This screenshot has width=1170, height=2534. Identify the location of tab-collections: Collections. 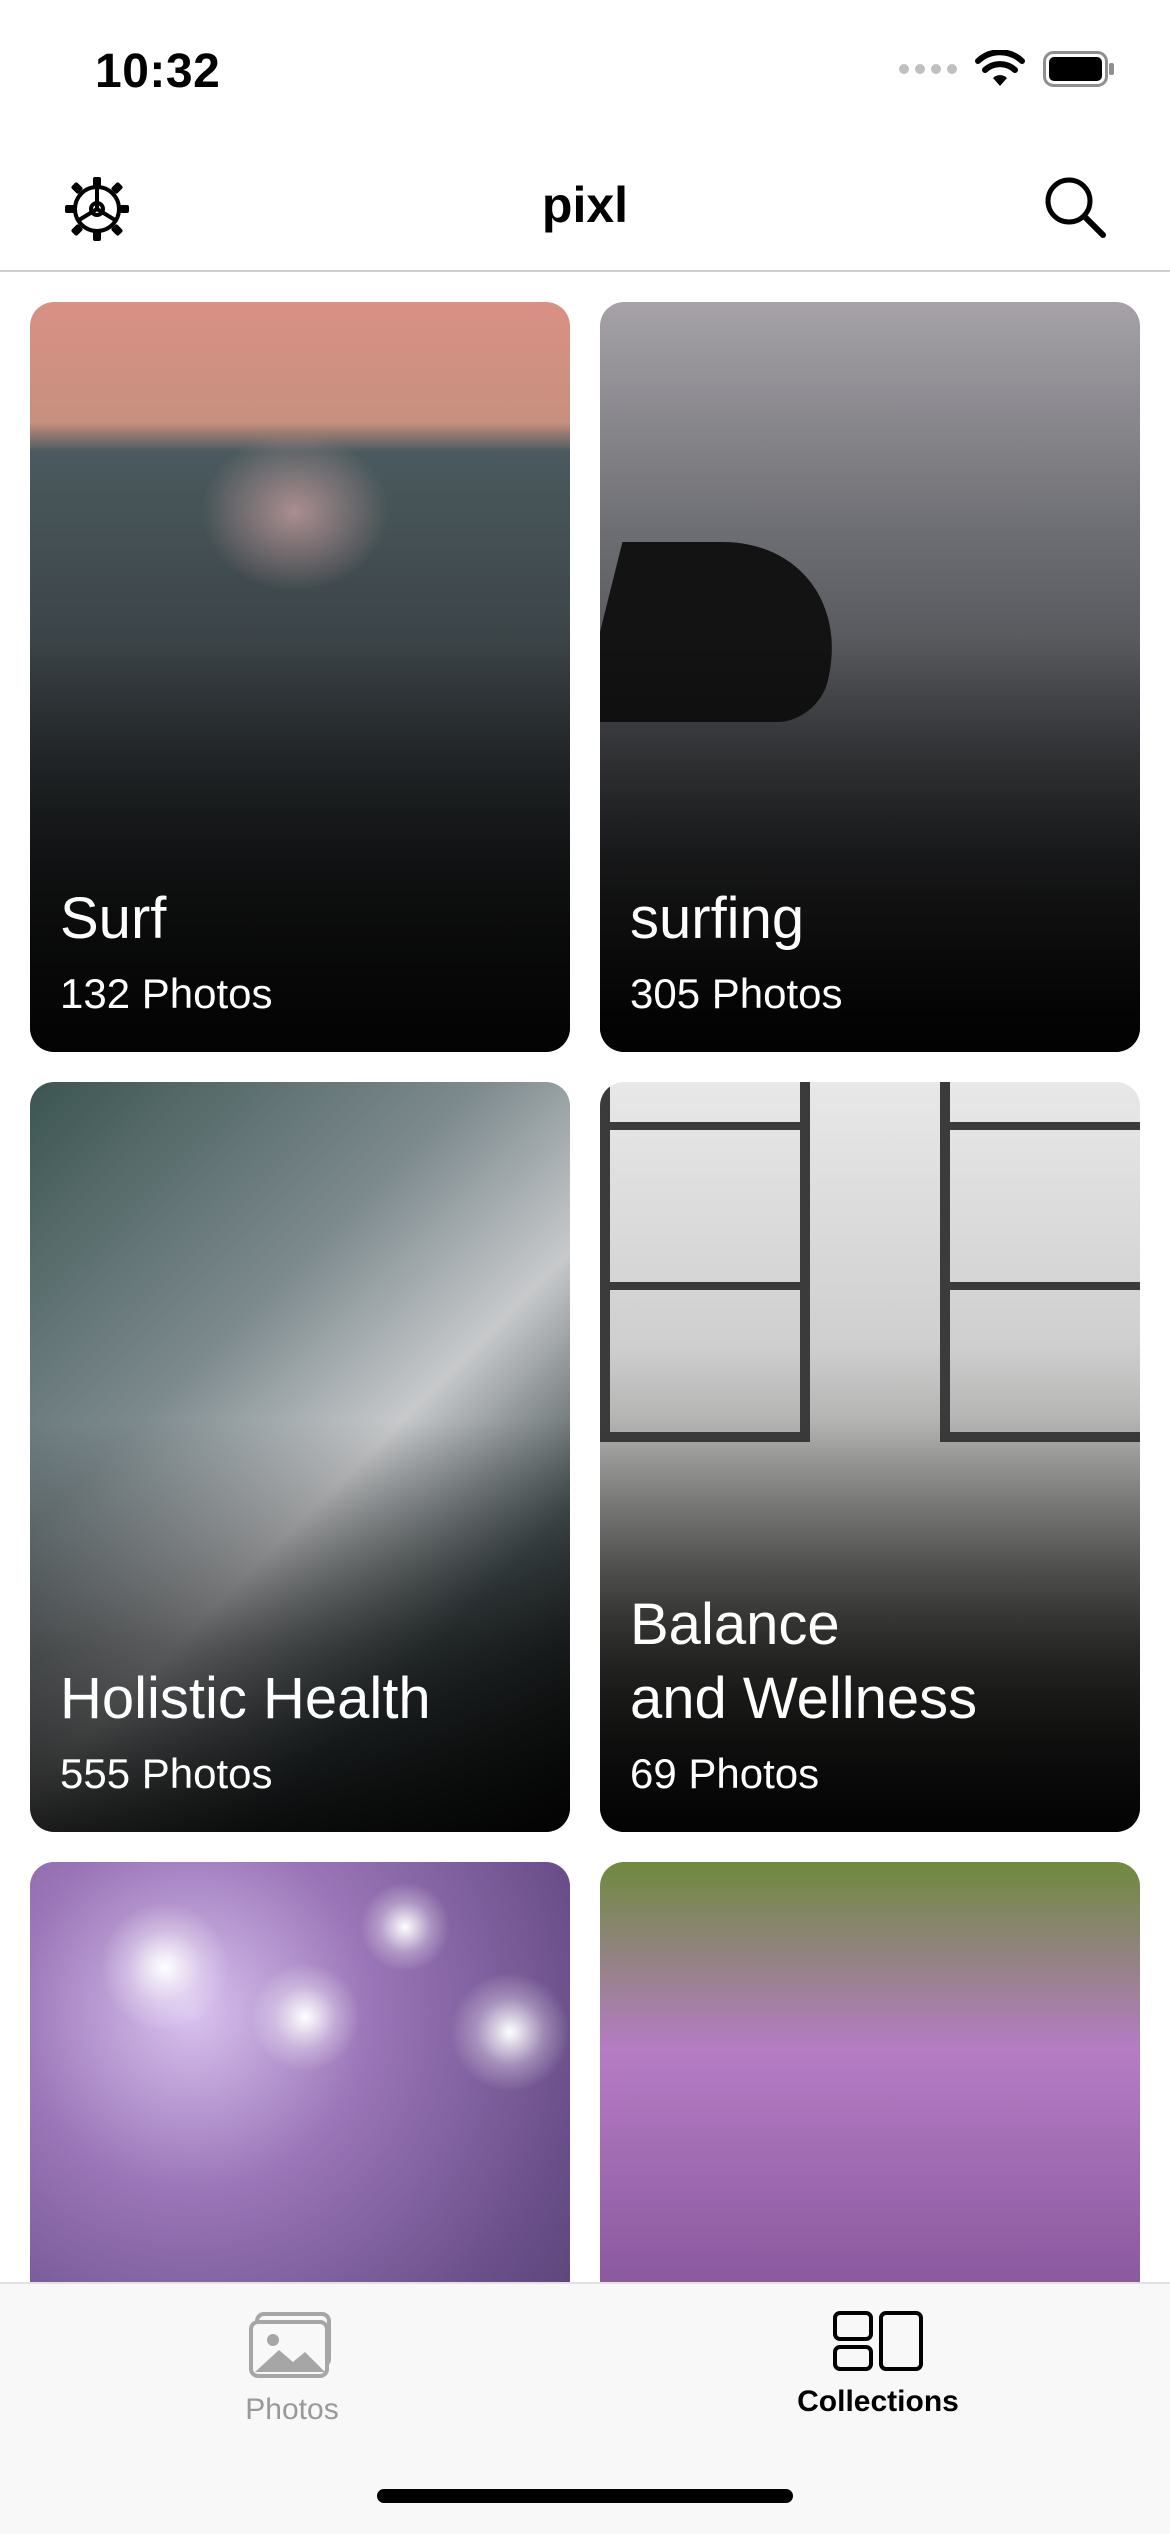
(878, 2364).